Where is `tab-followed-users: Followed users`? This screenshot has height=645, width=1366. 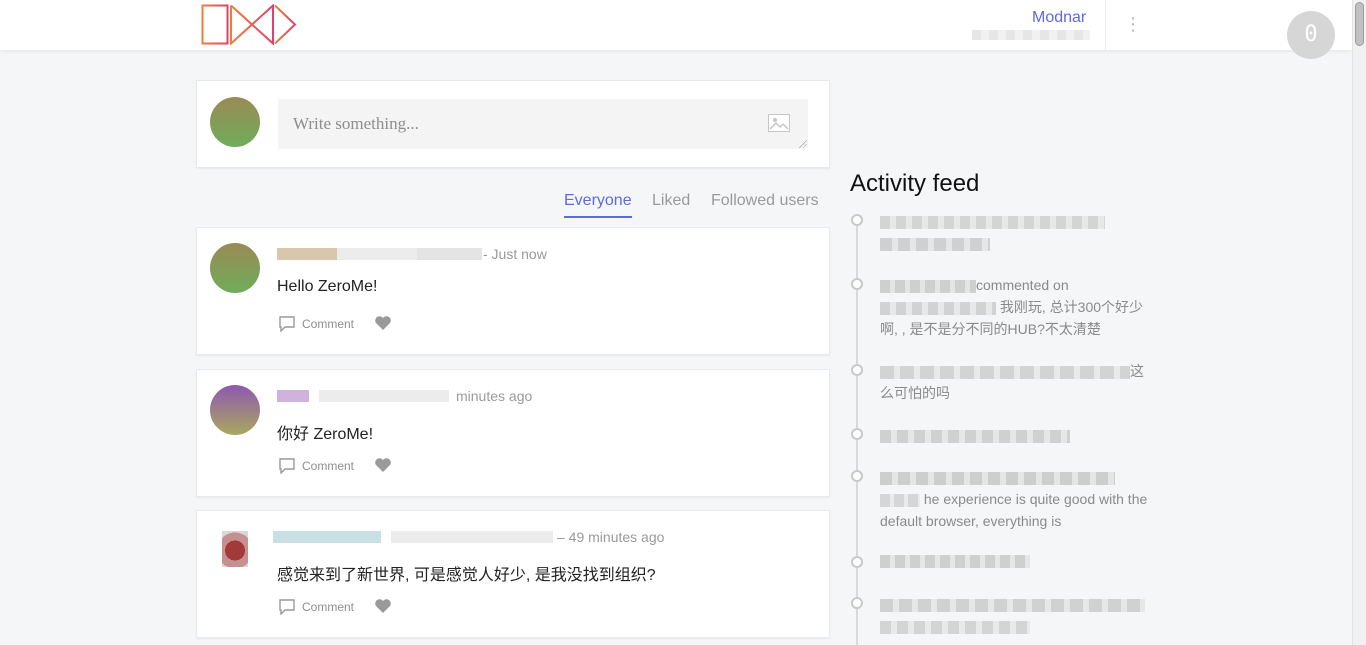 tab-followed-users: Followed users is located at coordinates (765, 201).